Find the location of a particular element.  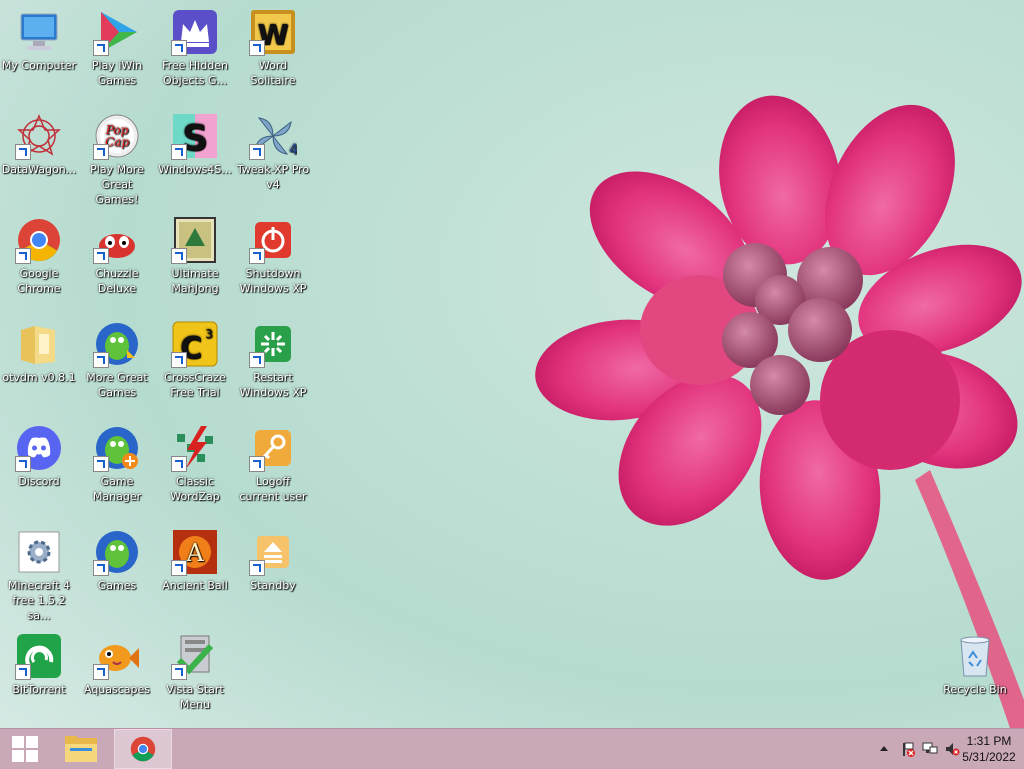

network-icon is located at coordinates (930, 749).